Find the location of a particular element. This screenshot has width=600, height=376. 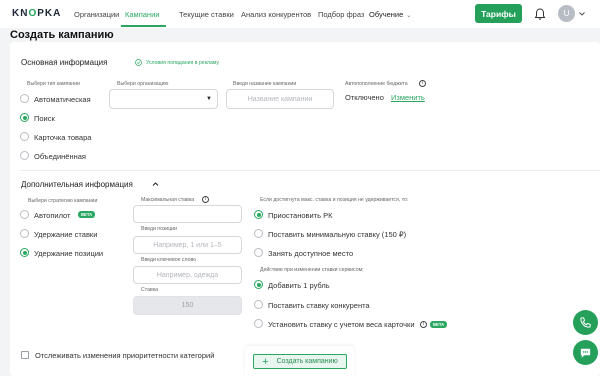

bell-icon is located at coordinates (540, 14).